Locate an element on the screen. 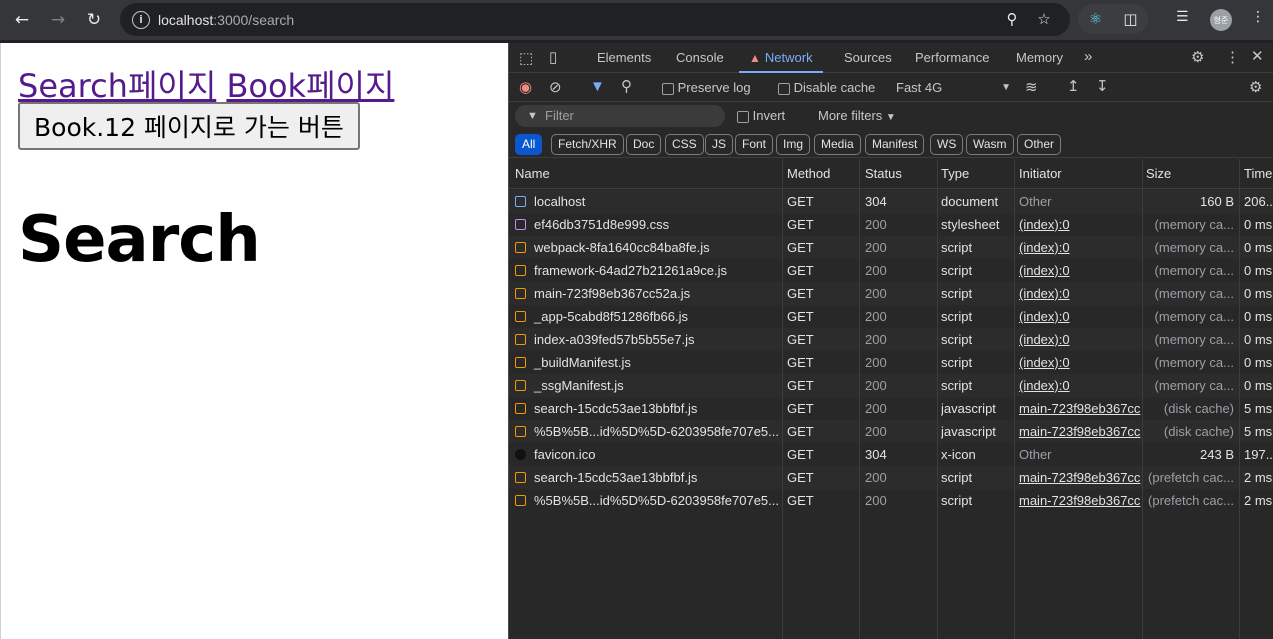 The image size is (1273, 639). col-type: Type is located at coordinates (955, 174).